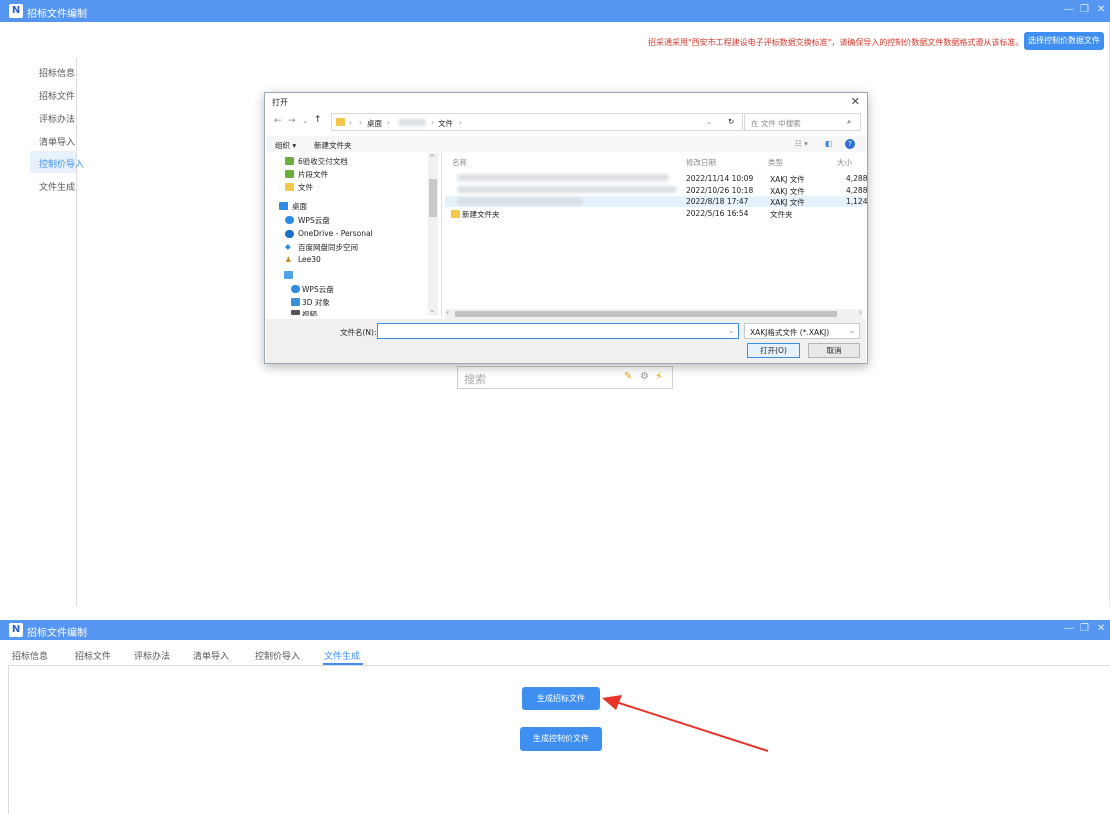 The height and width of the screenshot is (814, 1110). What do you see at coordinates (57, 95) in the screenshot?
I see `sidebar-item-bid-doc: 招标文件` at bounding box center [57, 95].